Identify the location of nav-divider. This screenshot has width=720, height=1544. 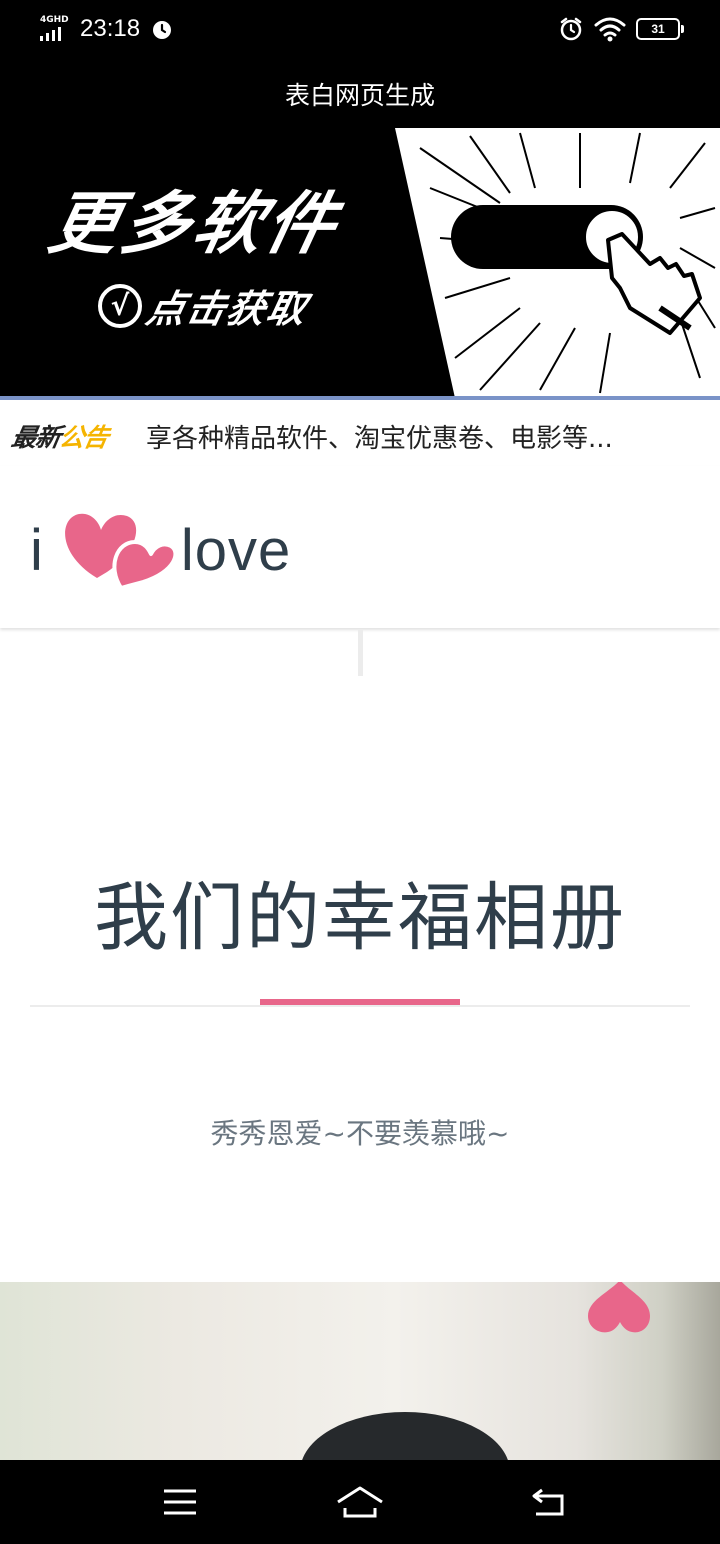
(360, 653).